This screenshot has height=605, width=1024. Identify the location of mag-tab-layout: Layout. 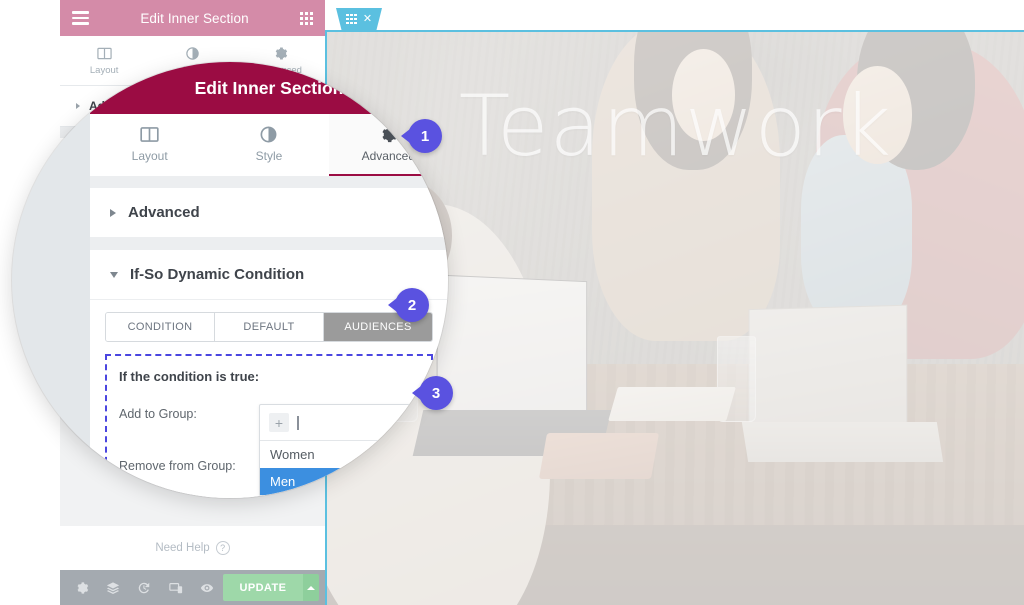
(149, 145).